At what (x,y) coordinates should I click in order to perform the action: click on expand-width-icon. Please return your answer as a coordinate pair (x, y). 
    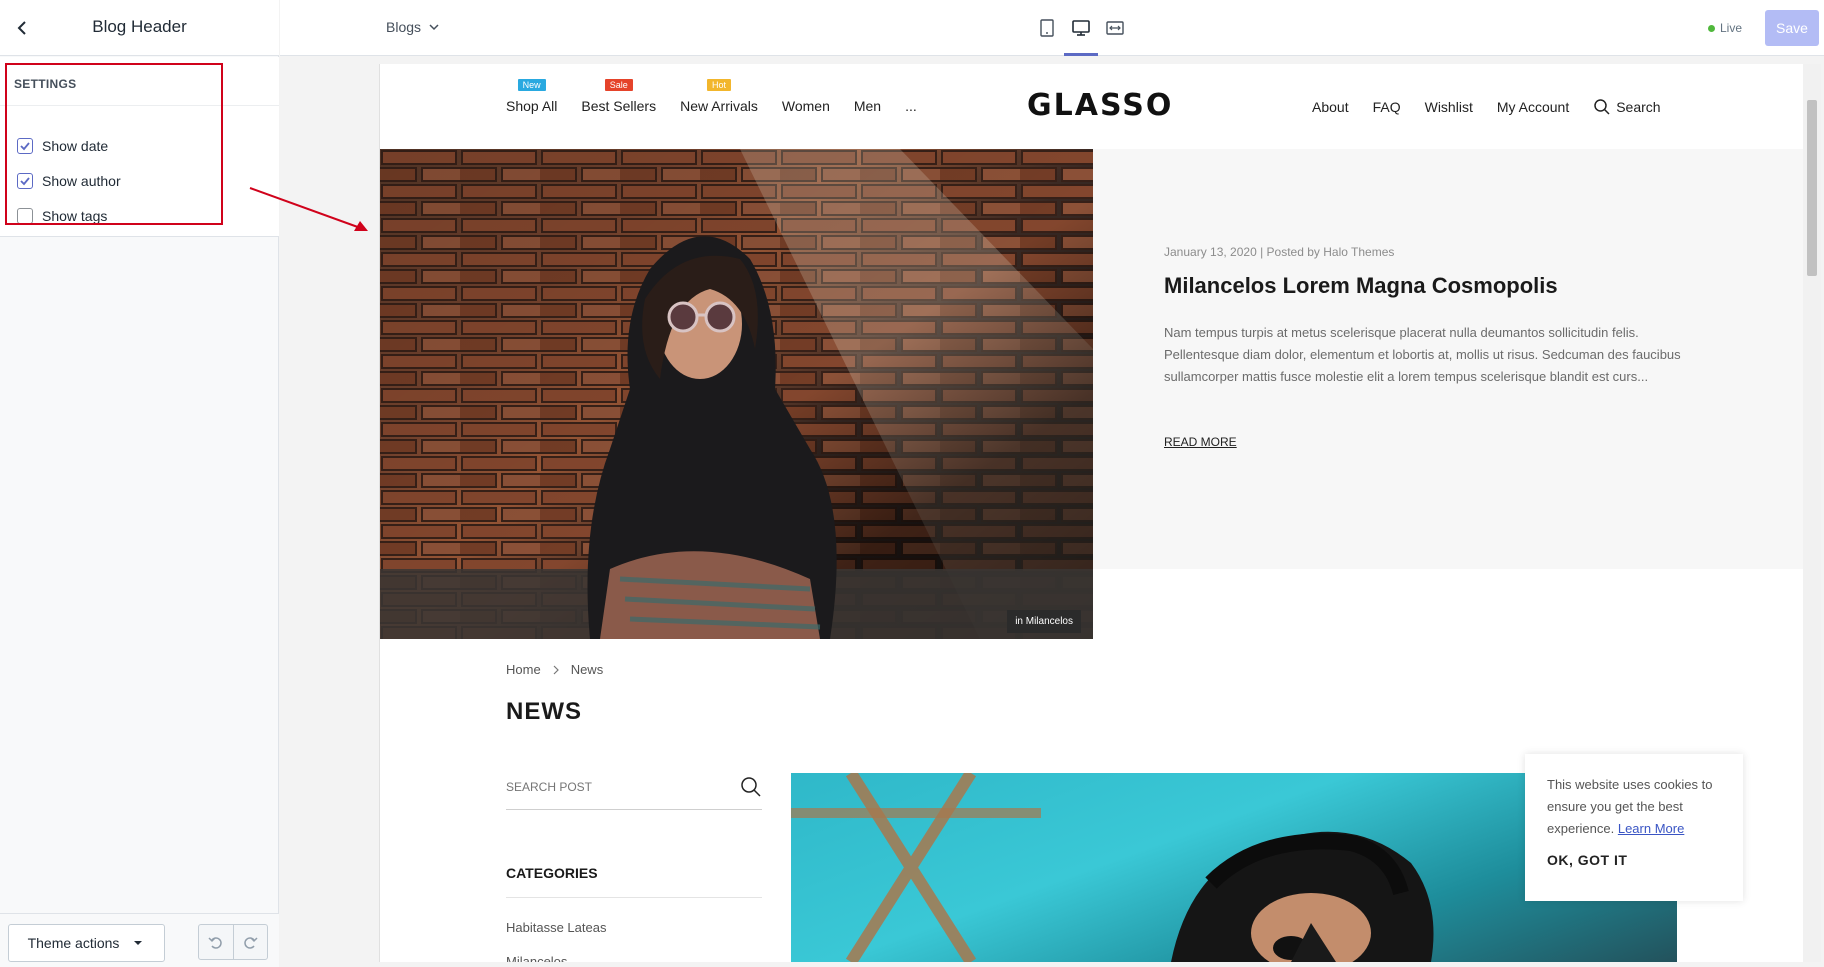
    Looking at the image, I should click on (1115, 28).